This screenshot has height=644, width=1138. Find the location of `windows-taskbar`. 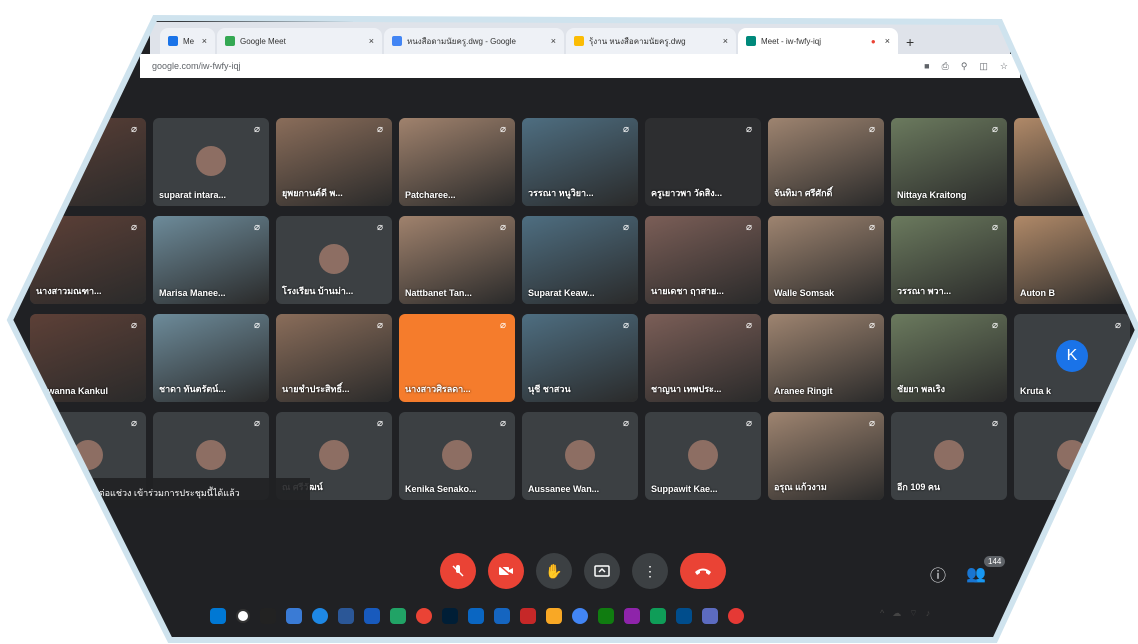

windows-taskbar is located at coordinates (570, 616).